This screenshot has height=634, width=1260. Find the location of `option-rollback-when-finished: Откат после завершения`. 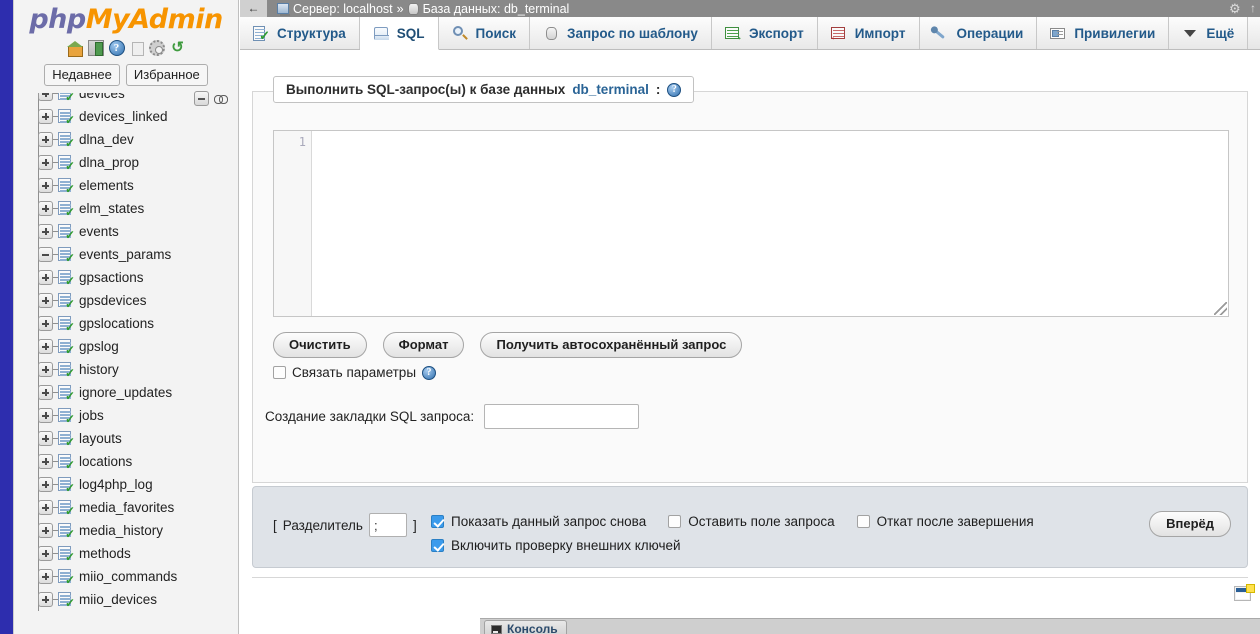

option-rollback-when-finished: Откат после завершения is located at coordinates (945, 521).